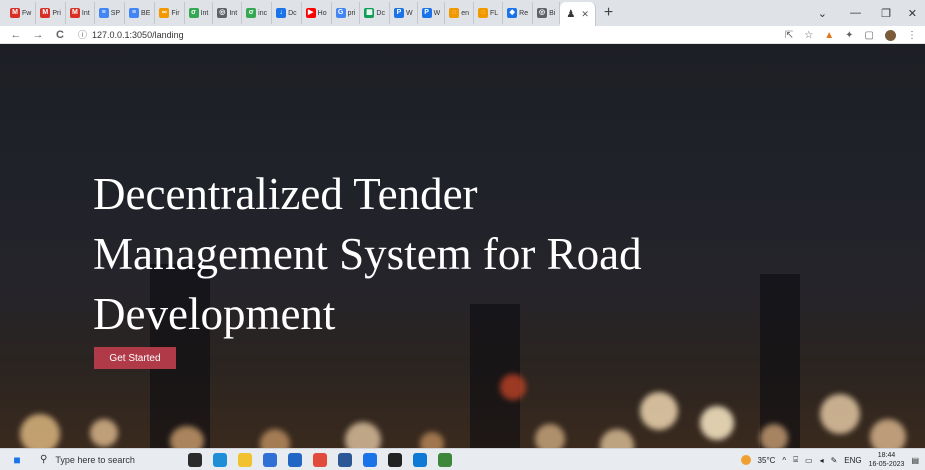 Image resolution: width=925 pixels, height=470 pixels. What do you see at coordinates (95, 459) in the screenshot?
I see `taskbar-search-placeholder: Type here to search` at bounding box center [95, 459].